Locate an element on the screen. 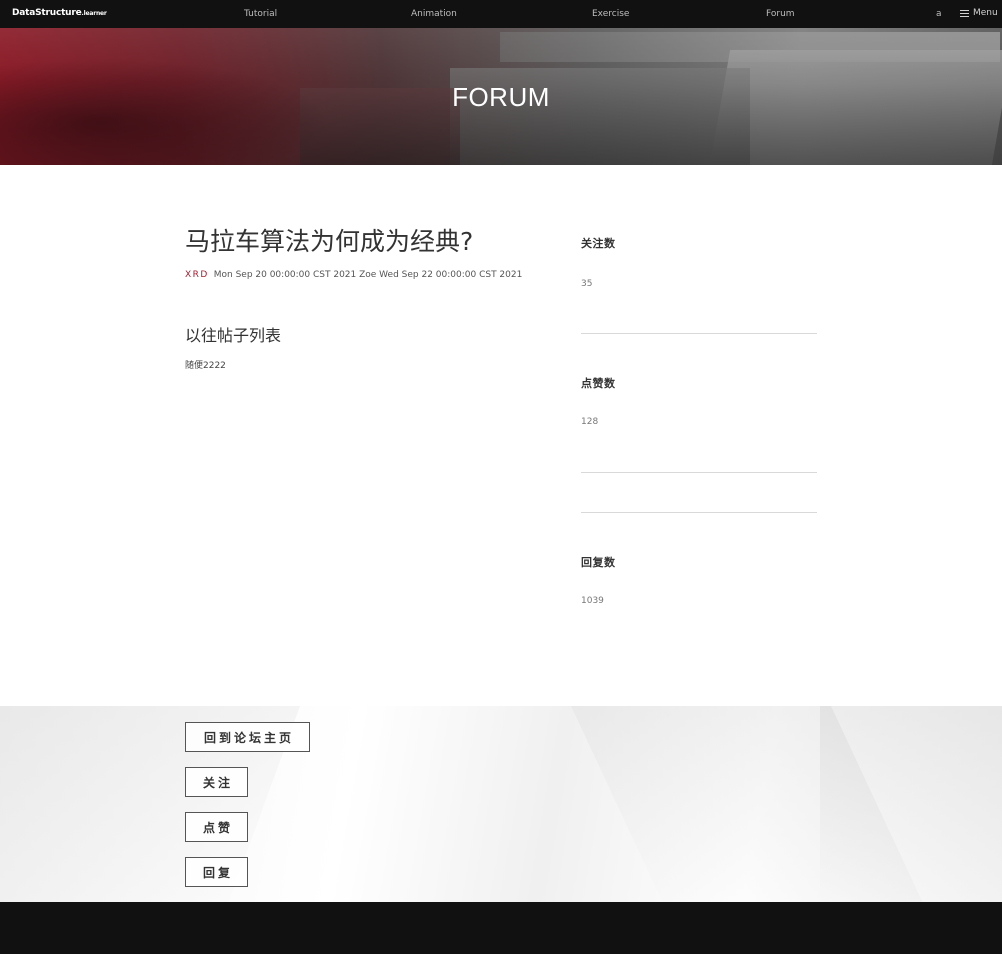 The height and width of the screenshot is (954, 1002). like-count-label: 点赞数 is located at coordinates (598, 383).